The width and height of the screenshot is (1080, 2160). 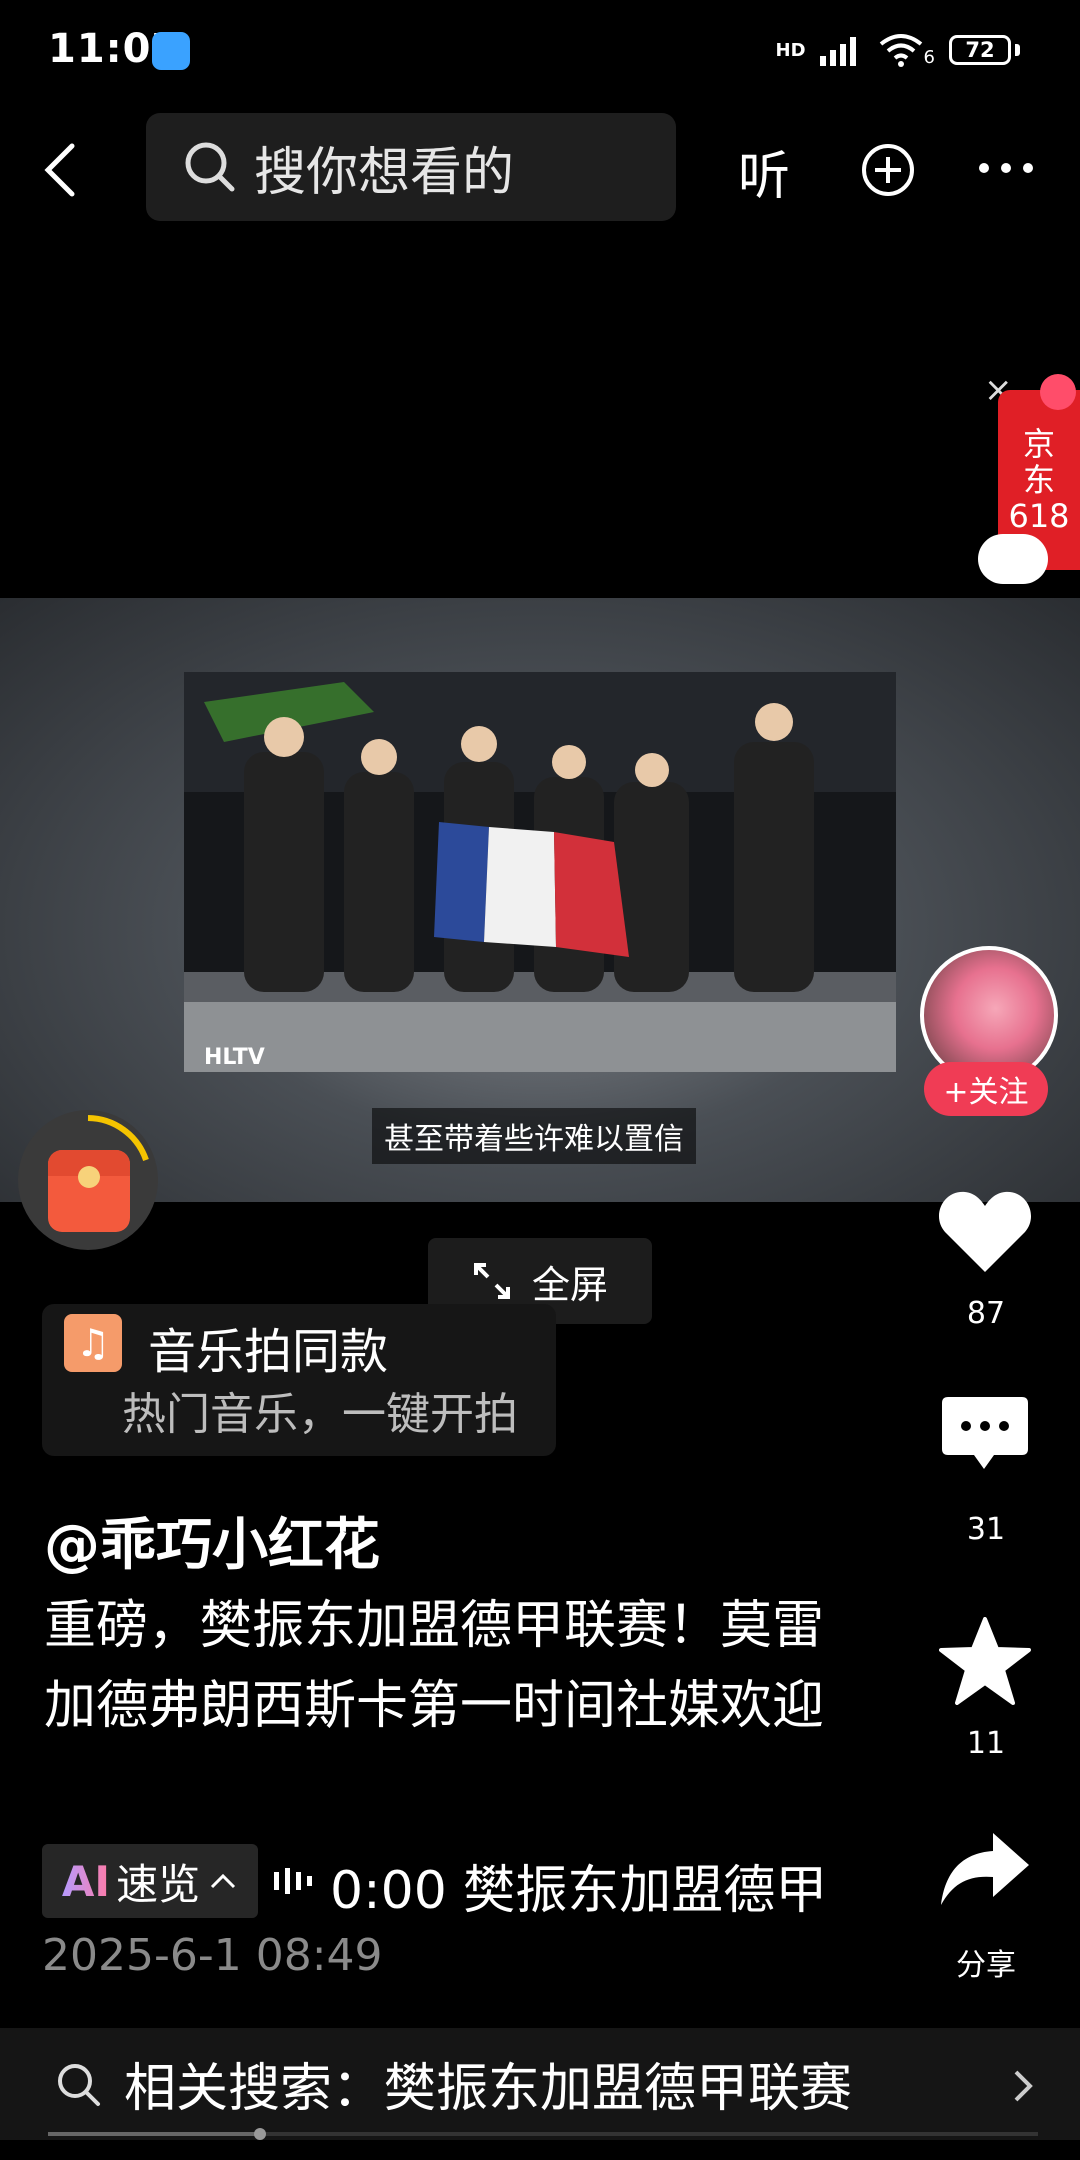 What do you see at coordinates (320, 1414) in the screenshot?
I see `music-subtitle: 热门音乐，一键开拍` at bounding box center [320, 1414].